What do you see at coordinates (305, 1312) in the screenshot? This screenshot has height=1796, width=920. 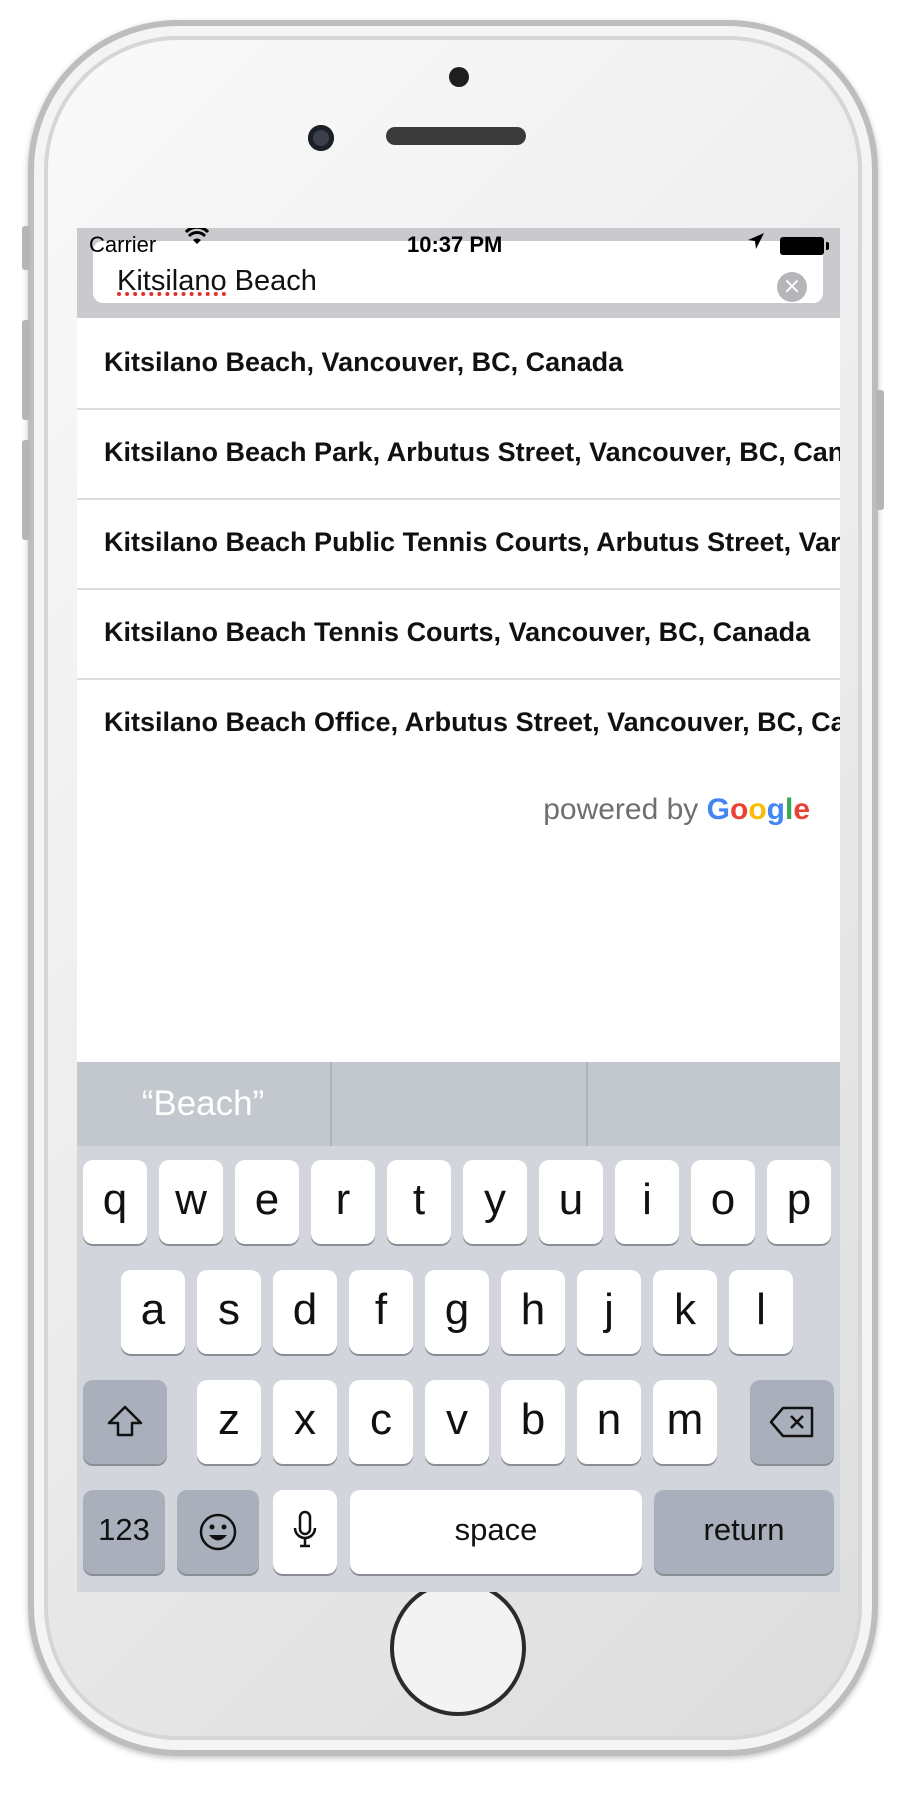 I see `key-d: d` at bounding box center [305, 1312].